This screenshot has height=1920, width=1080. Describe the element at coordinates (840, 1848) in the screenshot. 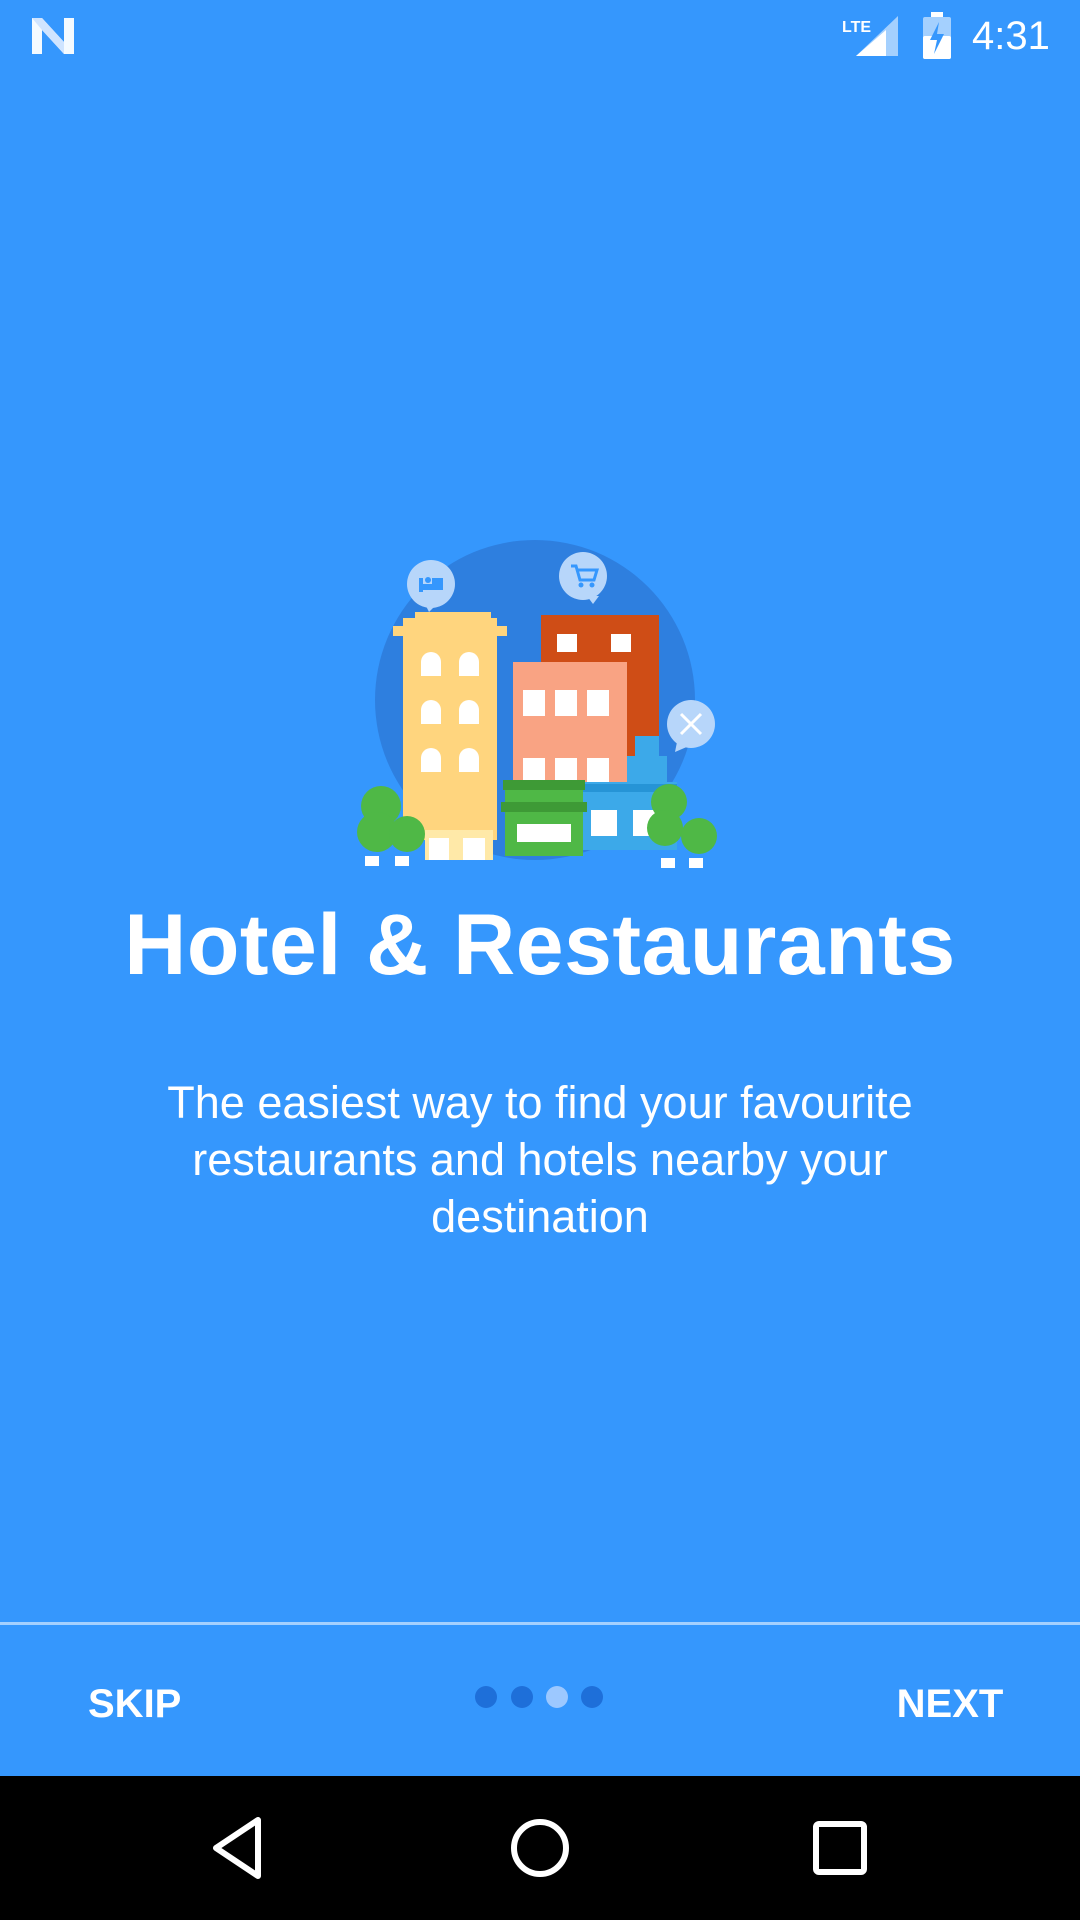

I see `recents-icon` at that location.